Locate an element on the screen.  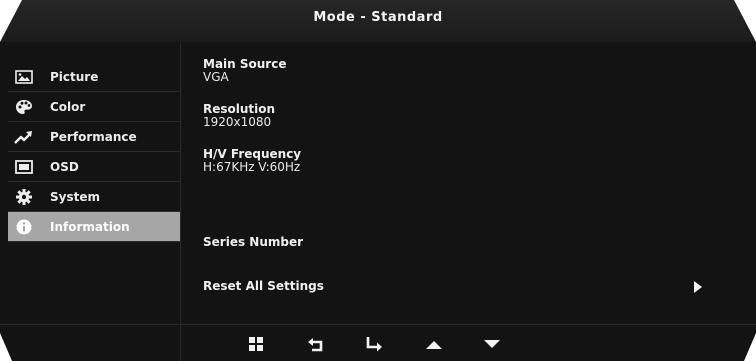
resolution-field: Resolution 1920x1080 is located at coordinates (239, 116).